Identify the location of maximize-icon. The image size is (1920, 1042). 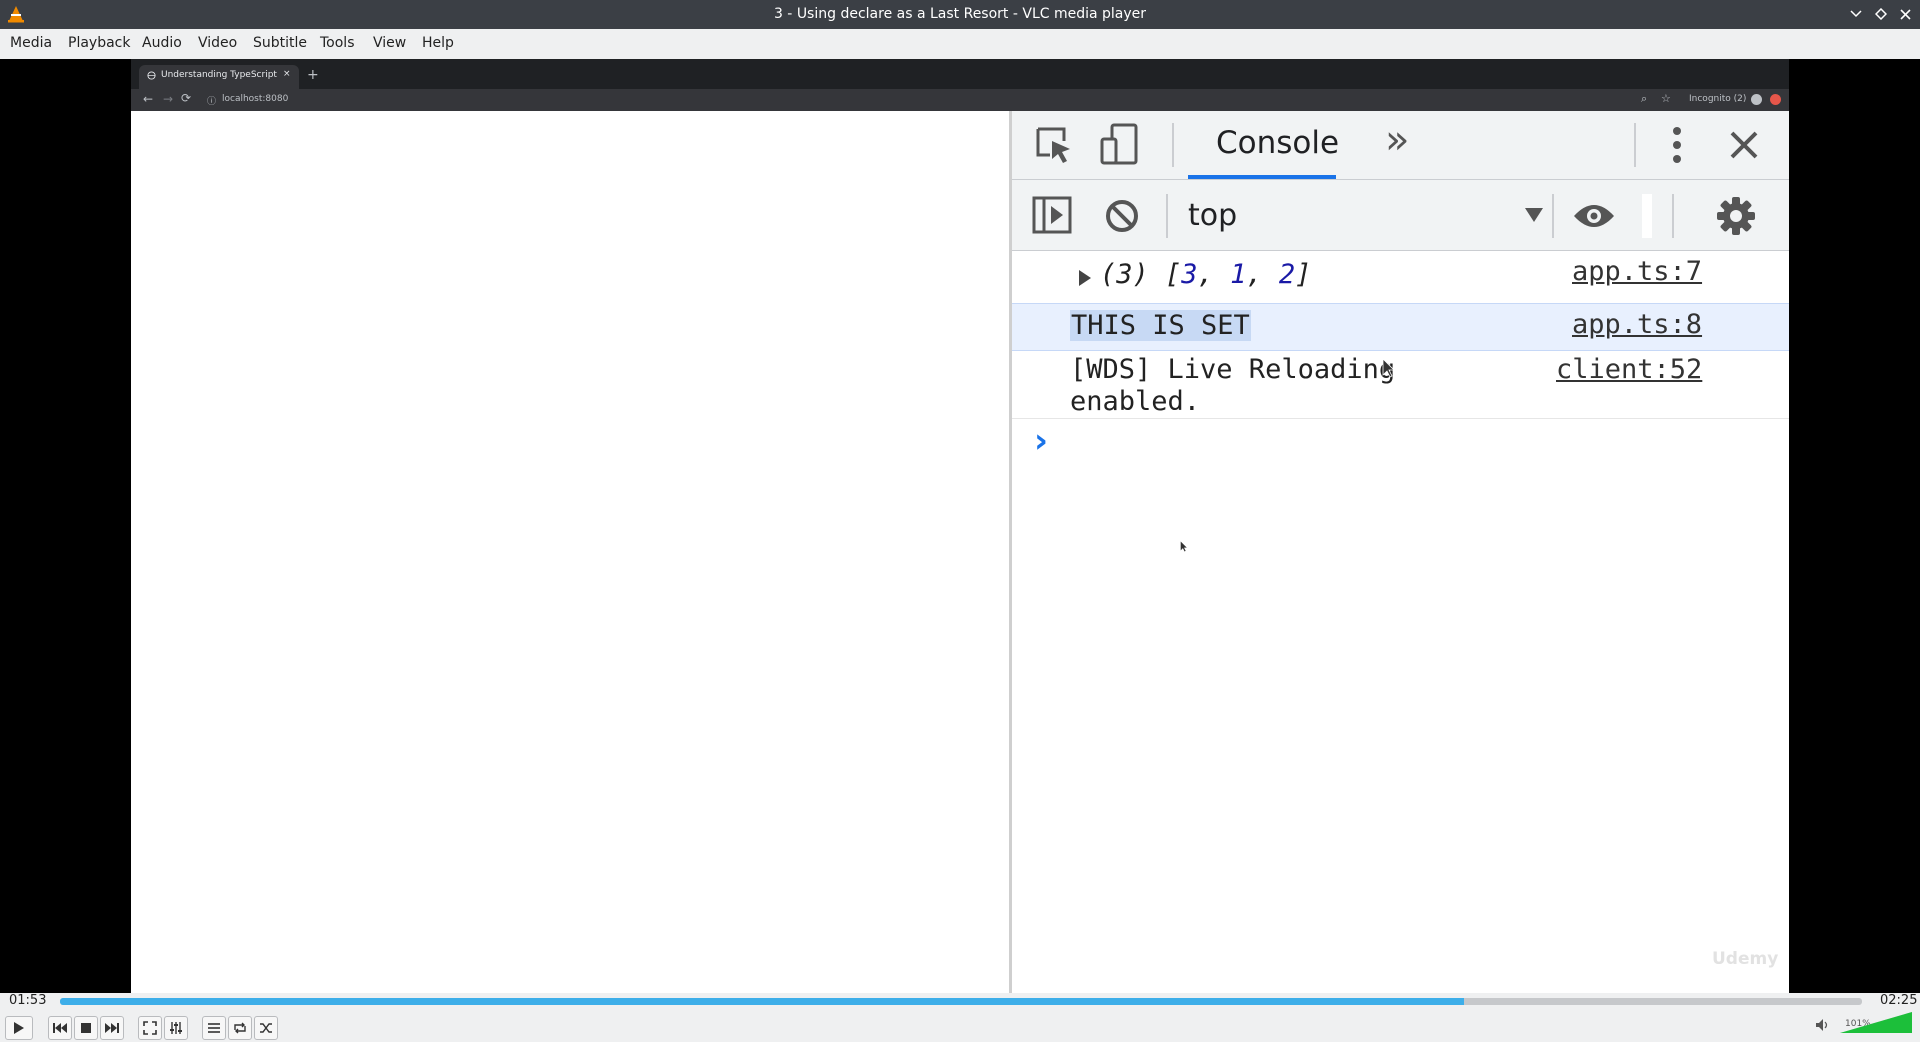
(1881, 14).